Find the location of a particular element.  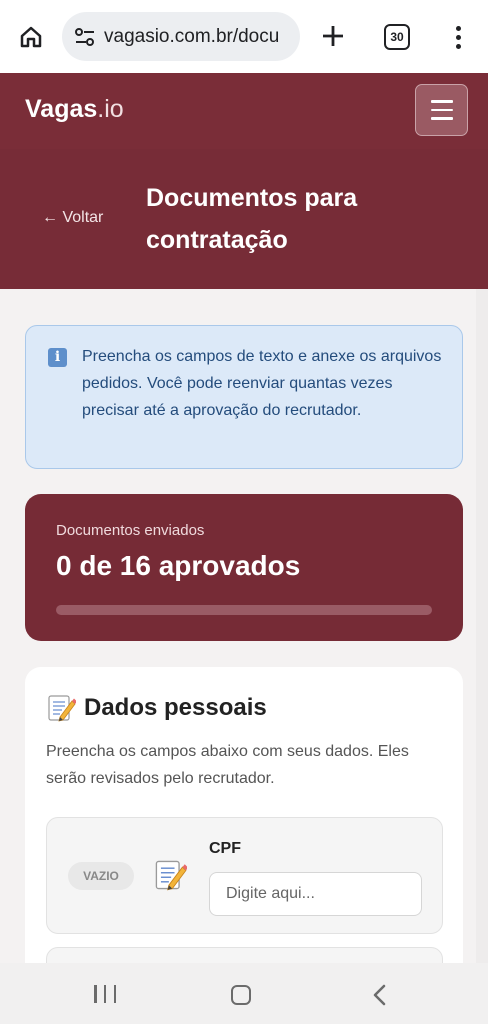

progress-card: Documentos enviados 0 de 16 aprovados is located at coordinates (244, 567).